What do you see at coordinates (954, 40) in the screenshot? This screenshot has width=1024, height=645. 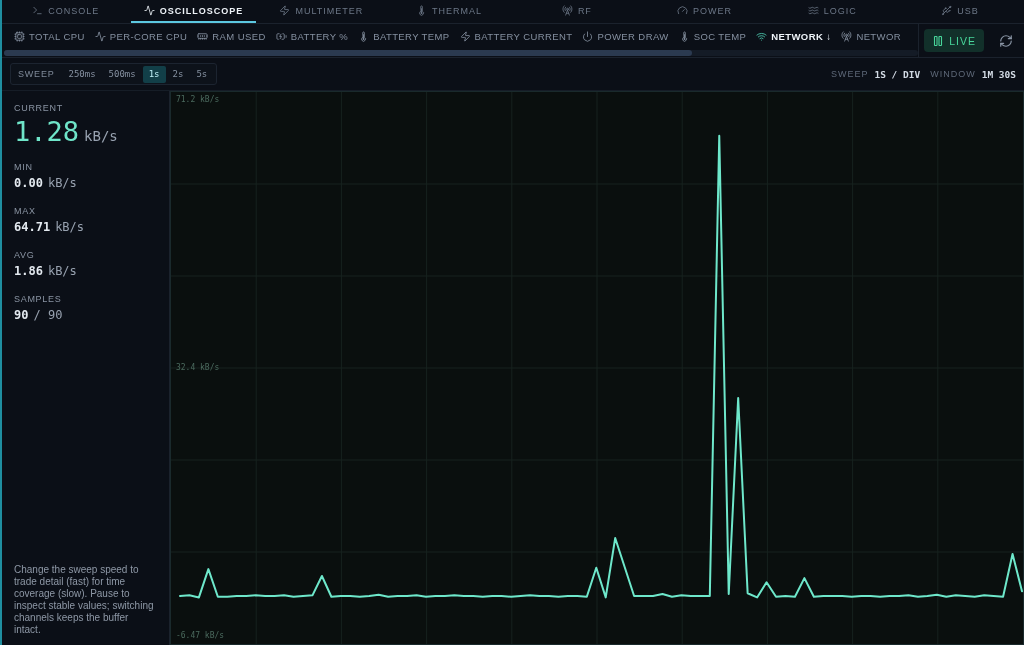 I see `live-button: LIVE` at bounding box center [954, 40].